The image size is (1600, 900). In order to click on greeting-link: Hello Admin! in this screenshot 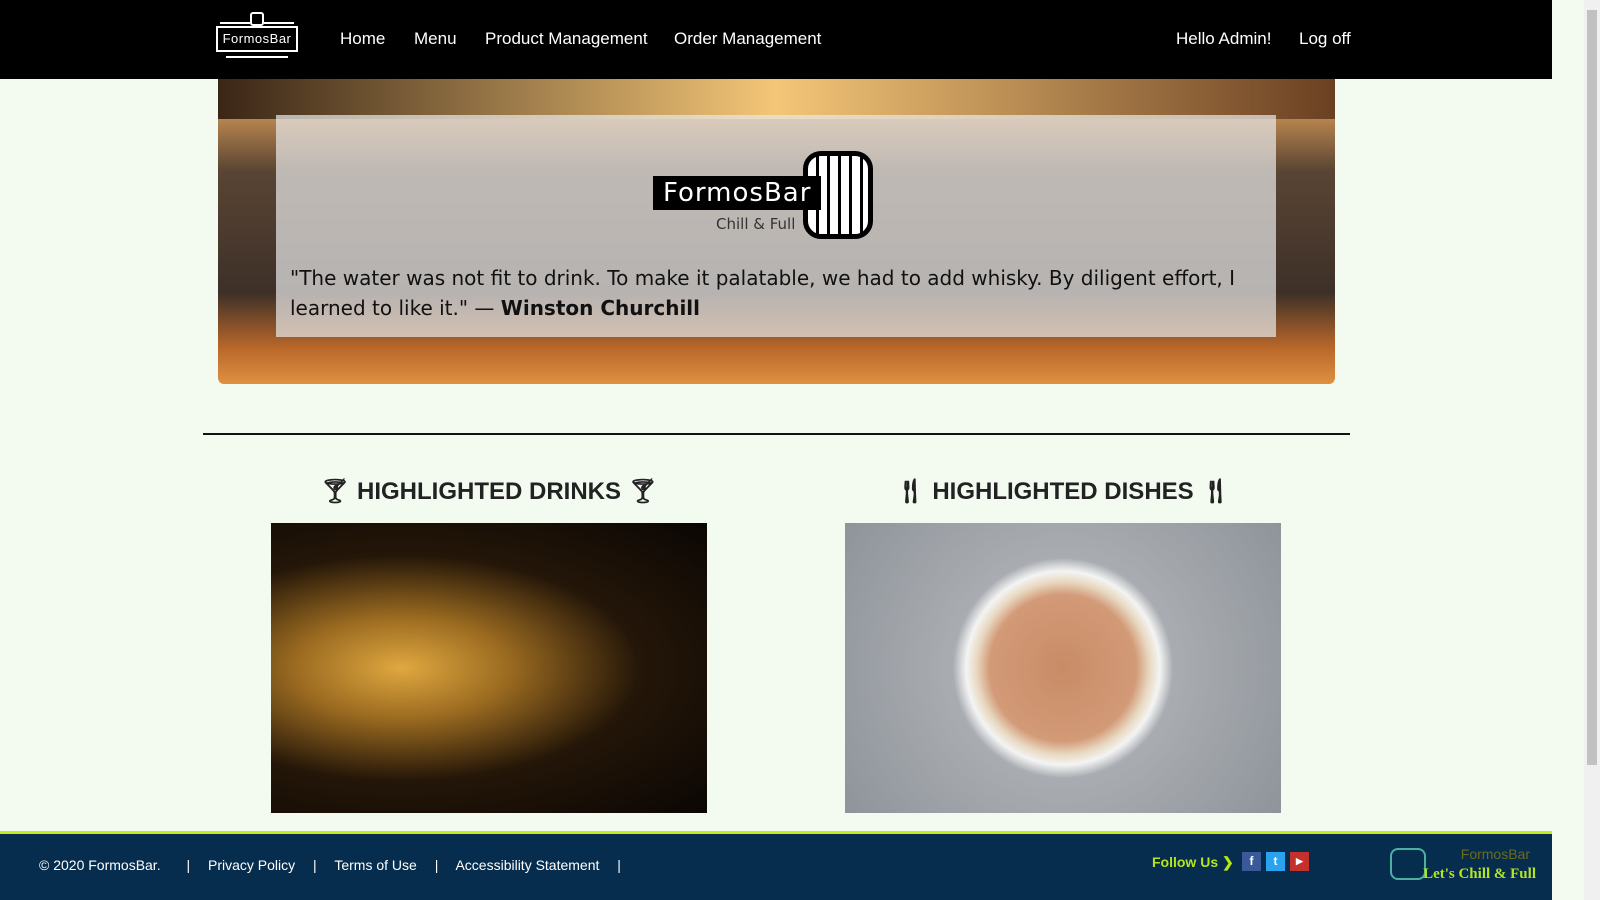, I will do `click(1223, 39)`.